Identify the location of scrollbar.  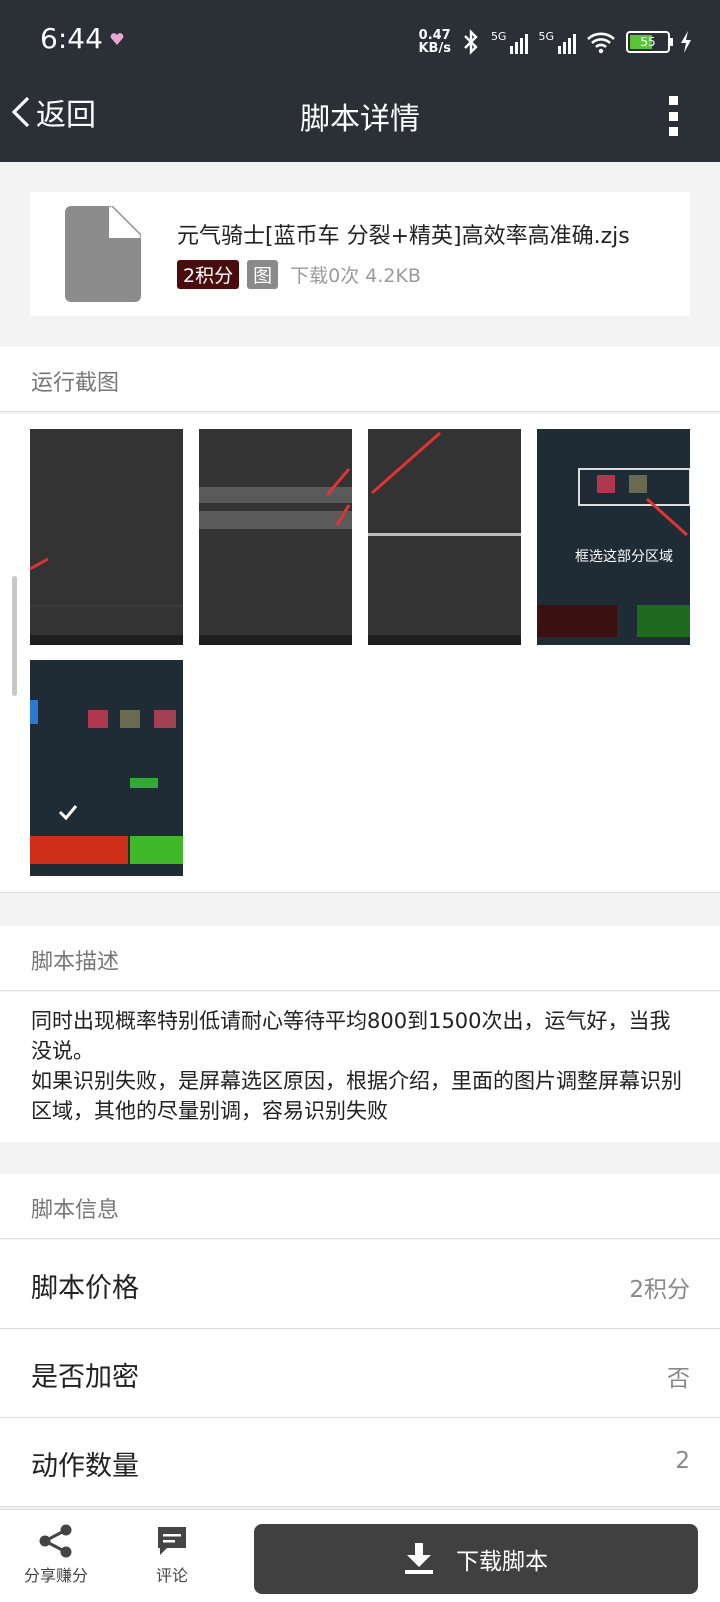
(14, 636).